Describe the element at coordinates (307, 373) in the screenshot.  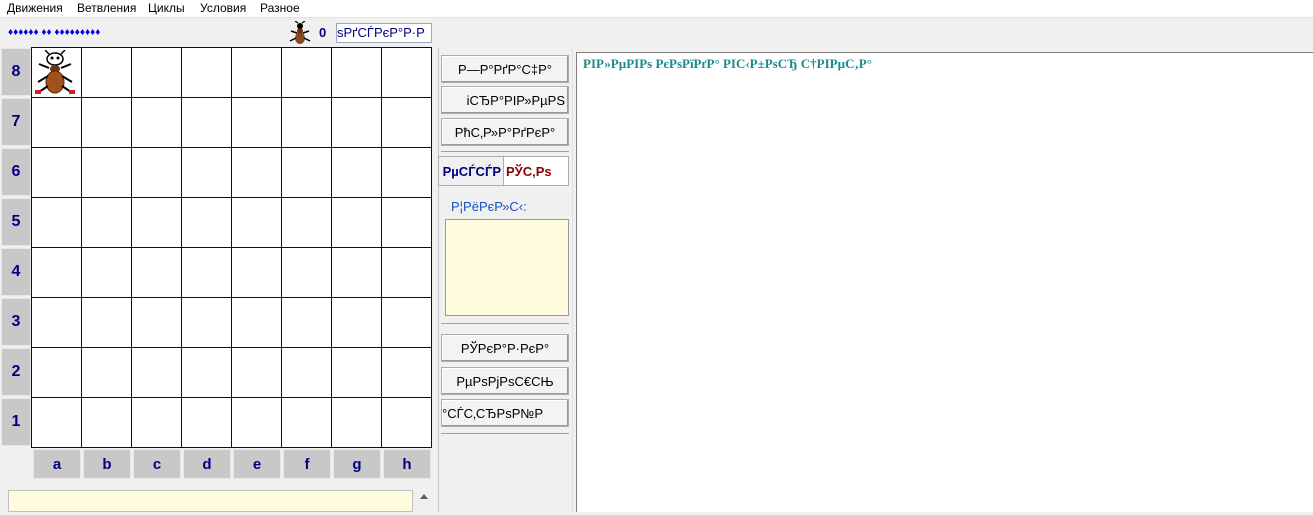
I see `board-square-f2` at that location.